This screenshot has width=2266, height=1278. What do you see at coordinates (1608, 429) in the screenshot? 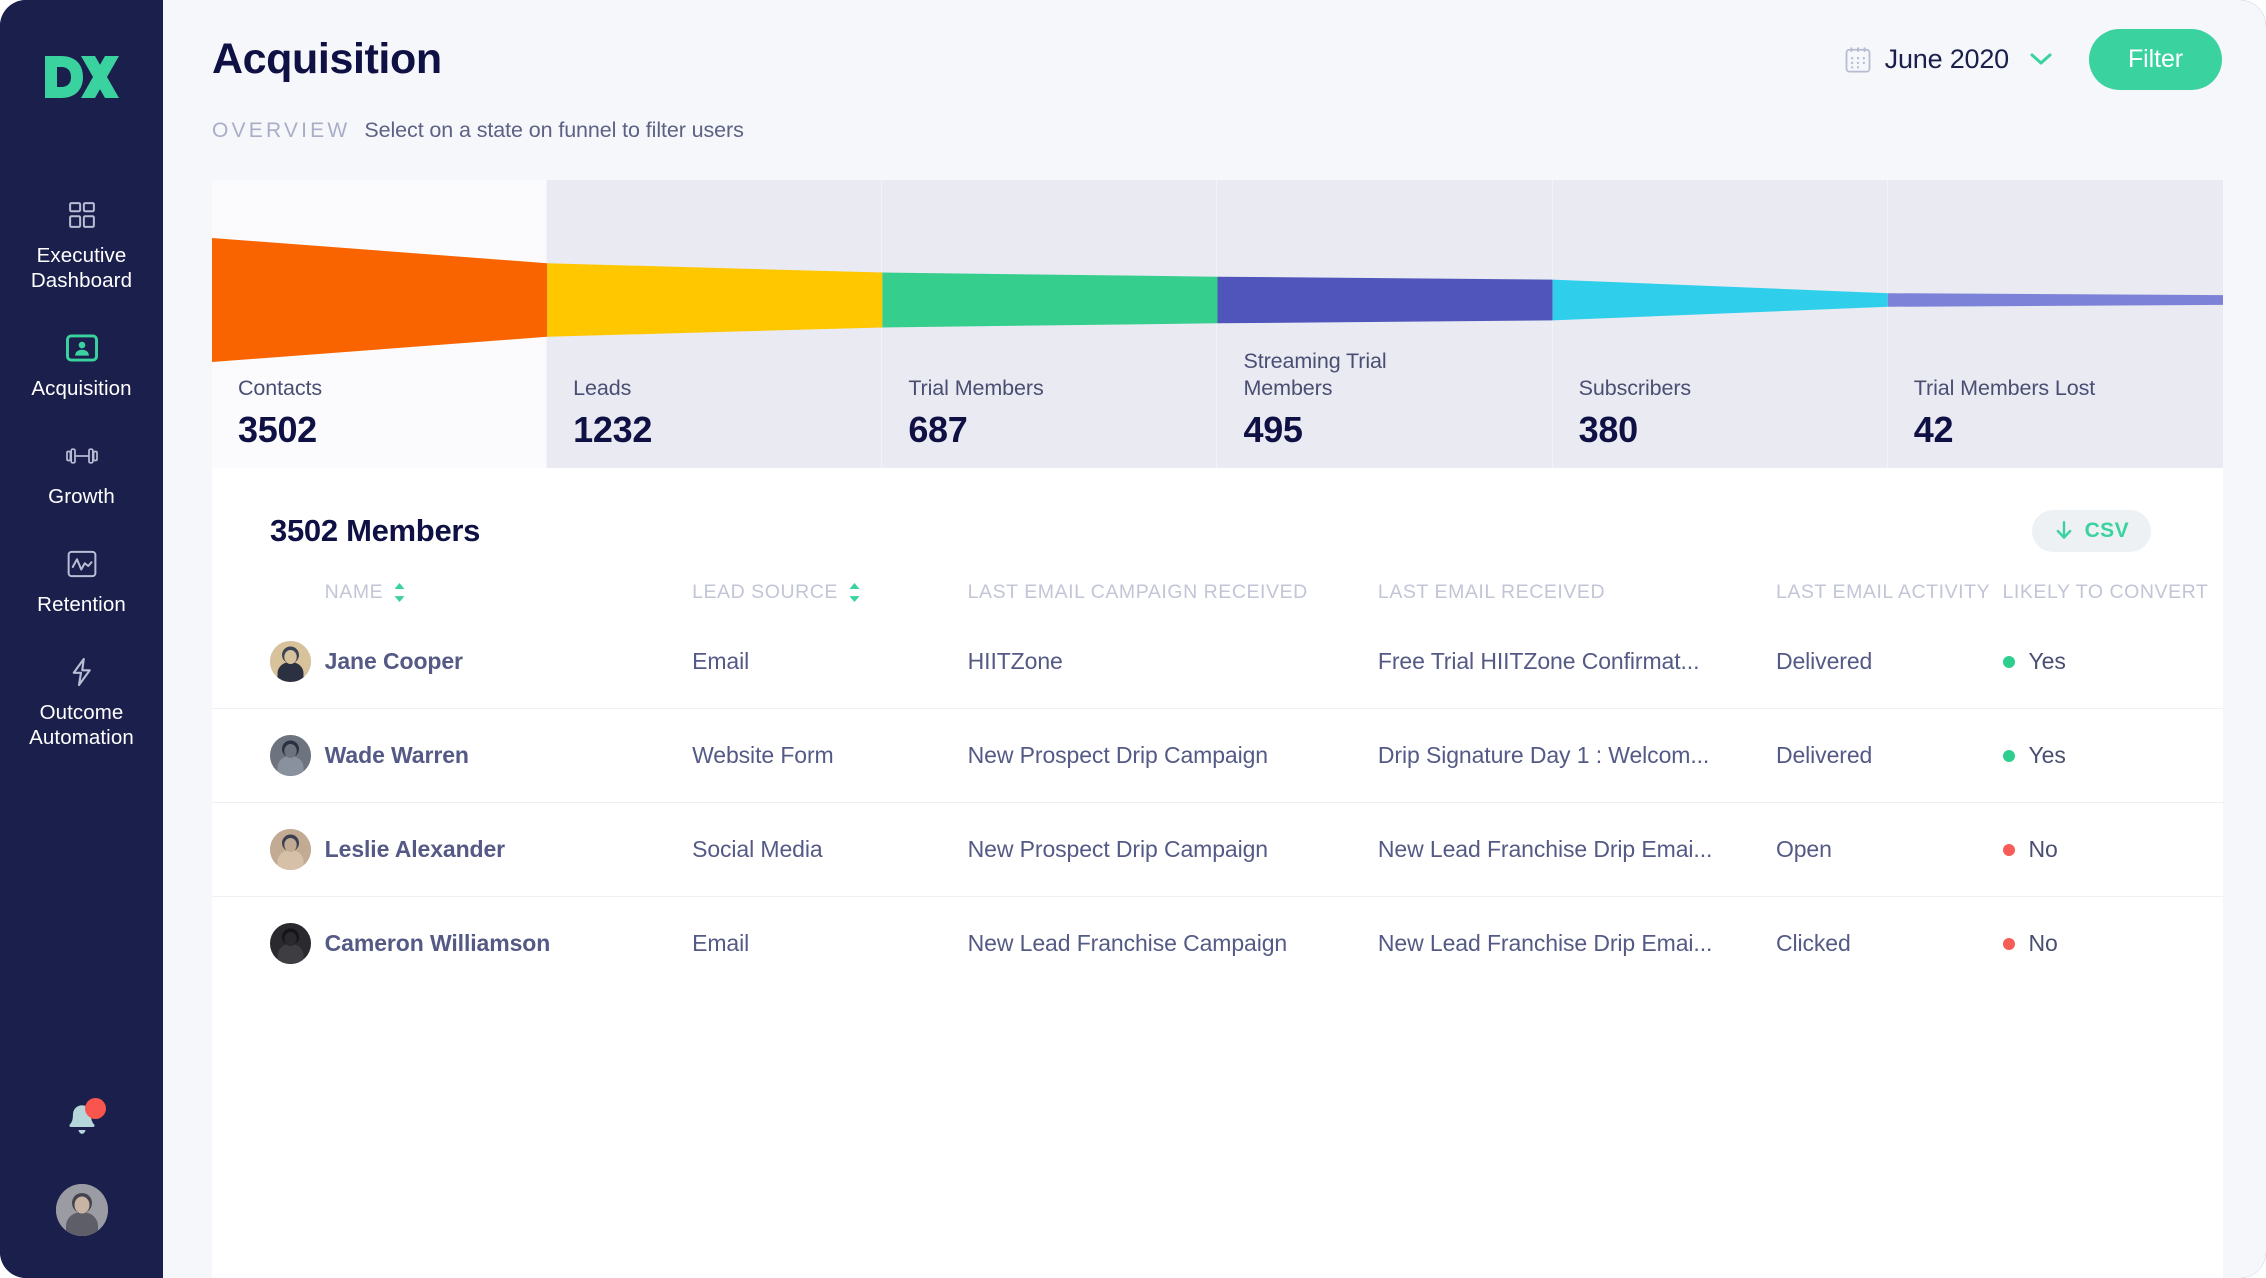
I see `funnel-column-value: 380` at bounding box center [1608, 429].